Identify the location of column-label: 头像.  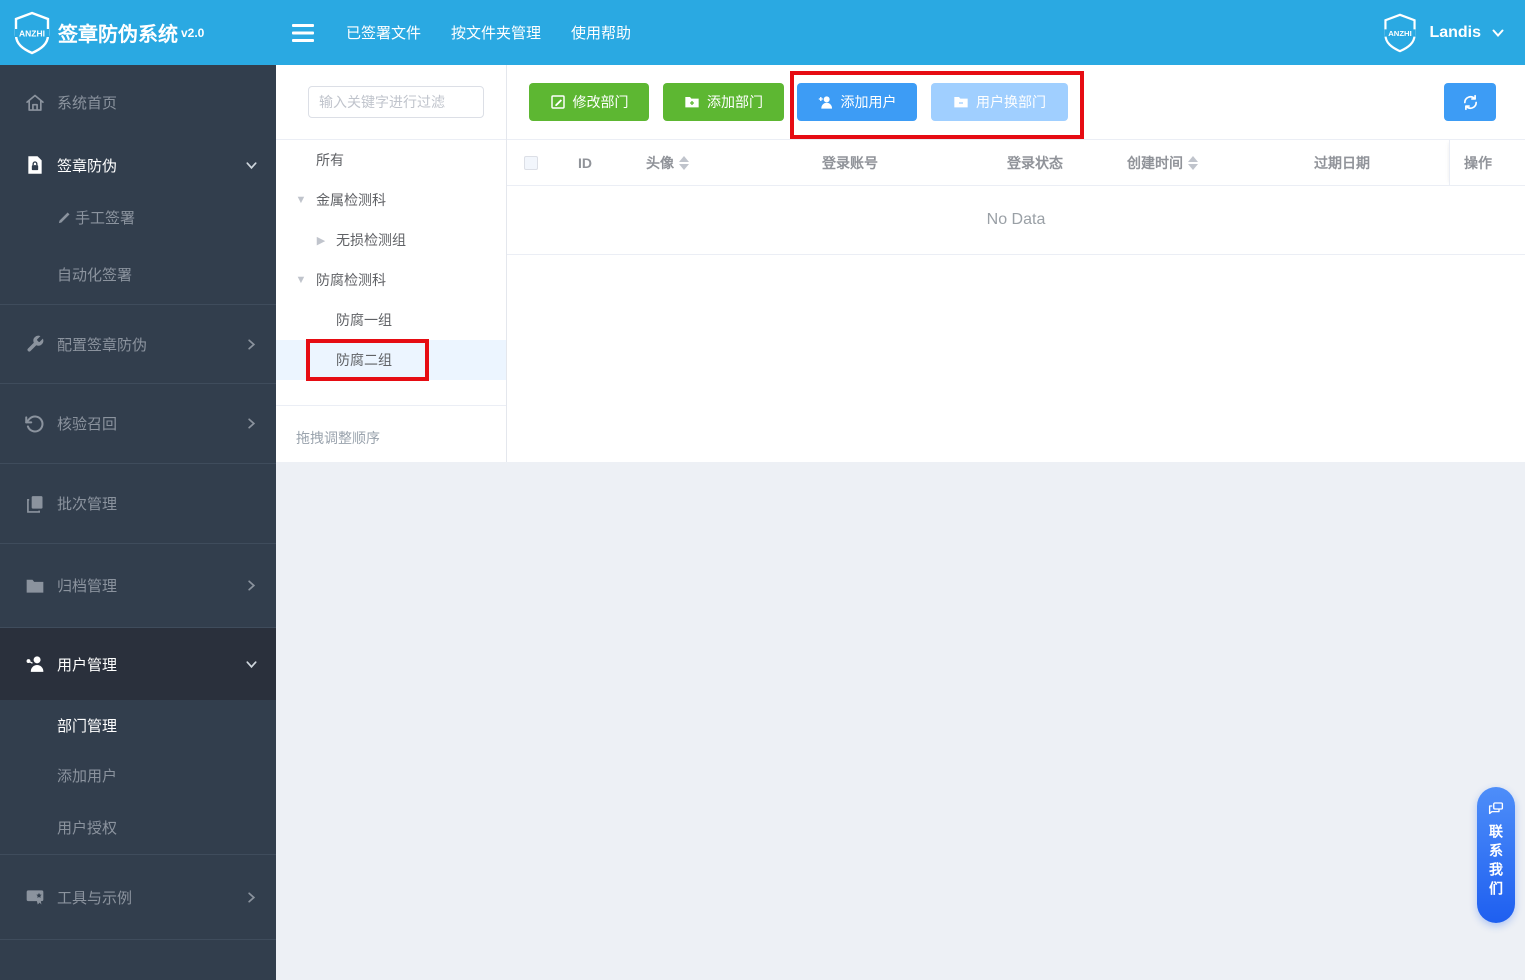
(660, 162).